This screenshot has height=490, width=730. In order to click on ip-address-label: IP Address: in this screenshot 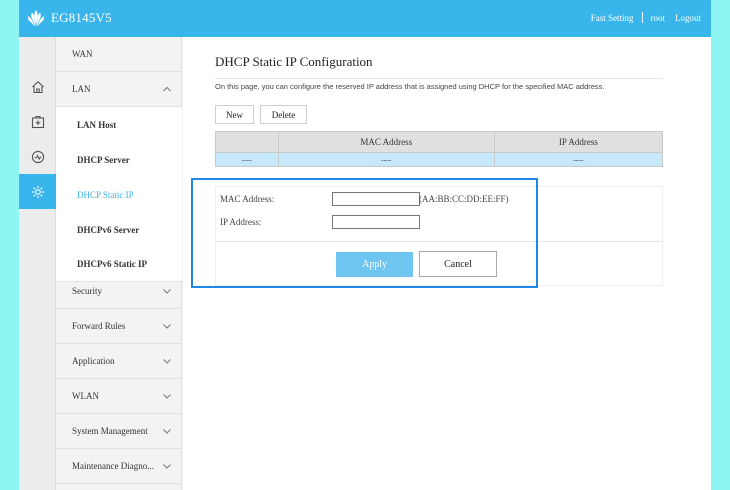, I will do `click(241, 222)`.